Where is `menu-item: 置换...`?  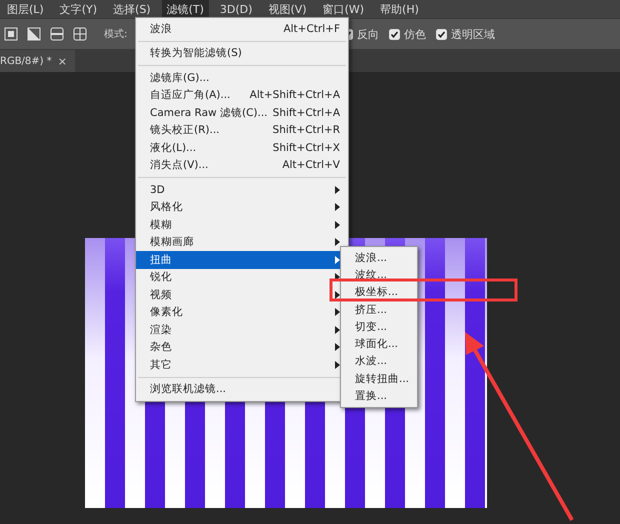
menu-item: 置换... is located at coordinates (379, 396).